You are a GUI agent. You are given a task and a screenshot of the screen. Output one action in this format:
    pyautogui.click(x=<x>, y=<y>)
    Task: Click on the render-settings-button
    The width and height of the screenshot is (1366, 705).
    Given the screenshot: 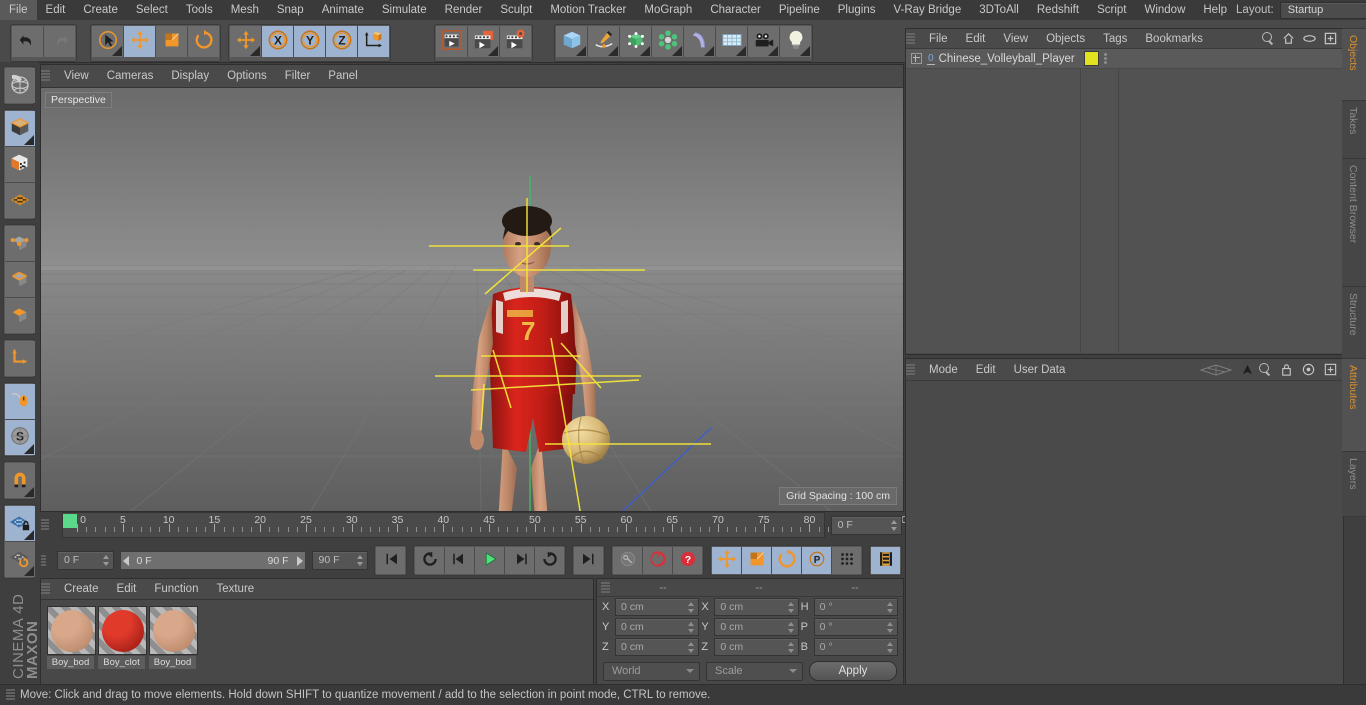 What is the action you would take?
    pyautogui.click(x=515, y=41)
    